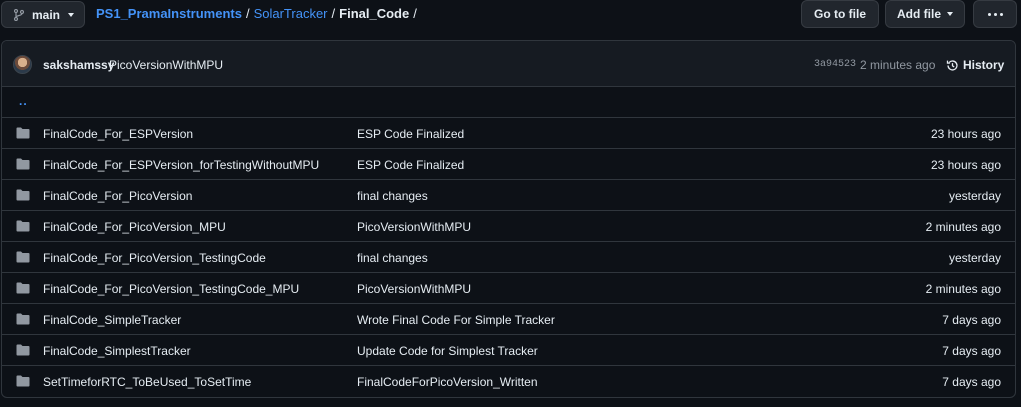  I want to click on history-icon, so click(952, 65).